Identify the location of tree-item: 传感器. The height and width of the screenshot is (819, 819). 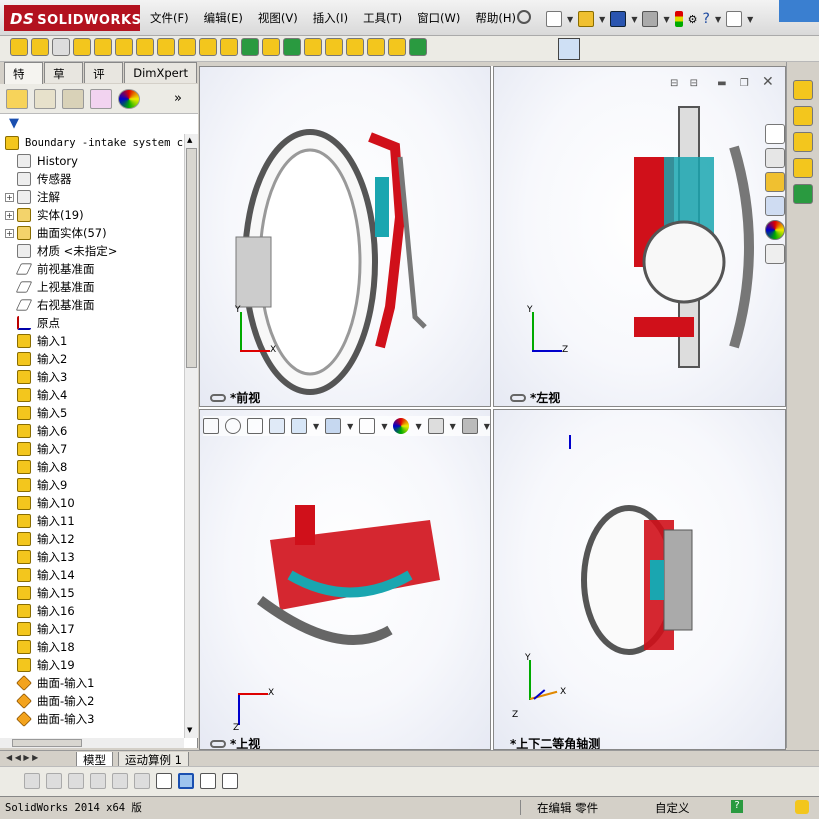
(92, 179).